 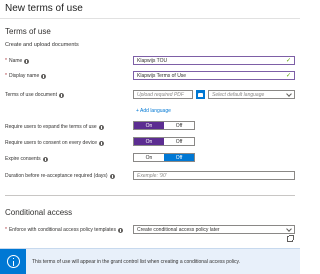 What do you see at coordinates (153, 111) in the screenshot?
I see `add-language-link: + Add language` at bounding box center [153, 111].